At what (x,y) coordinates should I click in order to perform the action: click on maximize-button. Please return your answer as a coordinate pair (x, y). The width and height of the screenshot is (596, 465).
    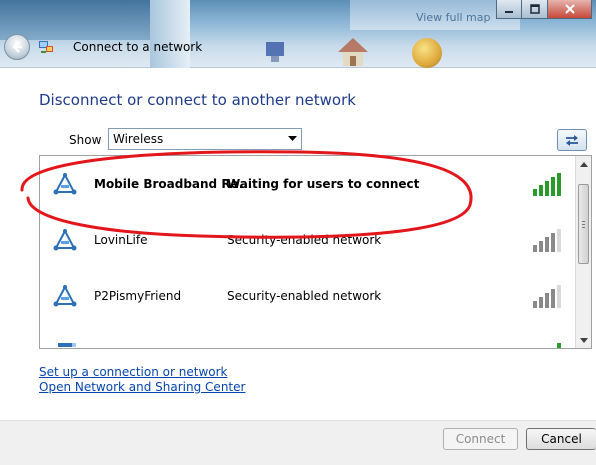
    Looking at the image, I should click on (535, 9).